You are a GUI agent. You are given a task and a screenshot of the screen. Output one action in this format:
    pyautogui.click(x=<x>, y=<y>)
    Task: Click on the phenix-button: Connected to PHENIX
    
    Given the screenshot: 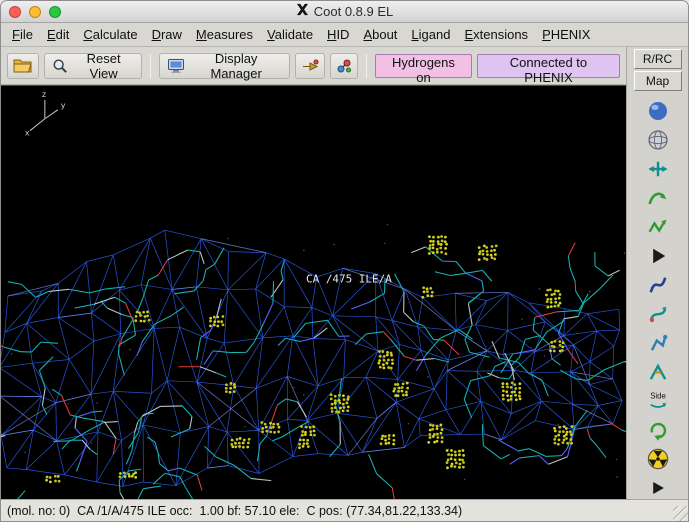 What is the action you would take?
    pyautogui.click(x=548, y=69)
    